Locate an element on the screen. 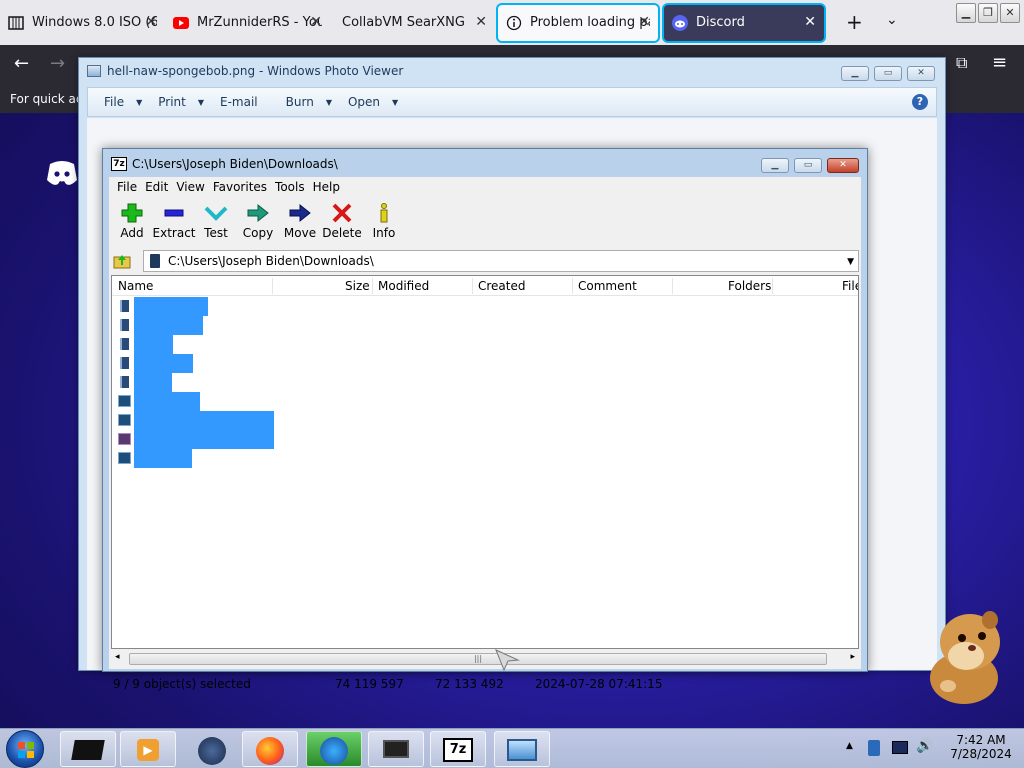 The height and width of the screenshot is (768, 1024). tab-youtube: MrZunniderRS - You ✕ is located at coordinates (247, 23).